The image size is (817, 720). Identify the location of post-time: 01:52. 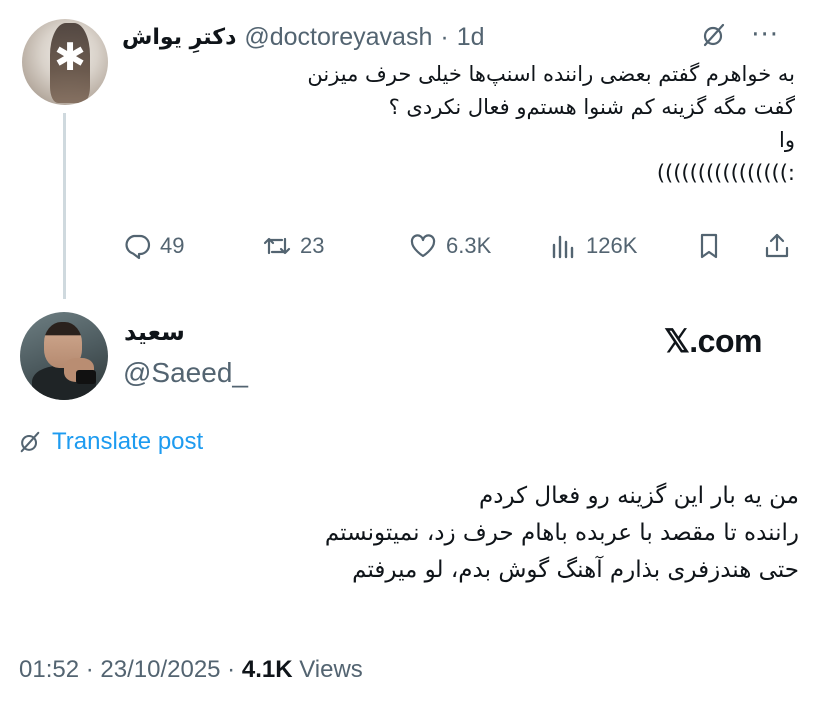
(49, 670).